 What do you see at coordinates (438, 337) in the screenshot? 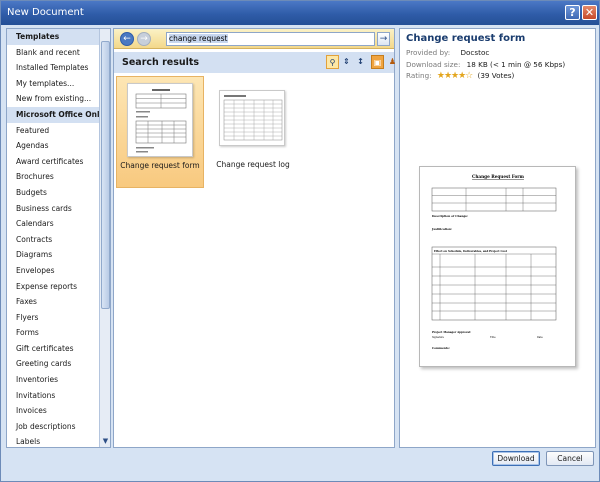
I see `doc-signature-label: Signature` at bounding box center [438, 337].